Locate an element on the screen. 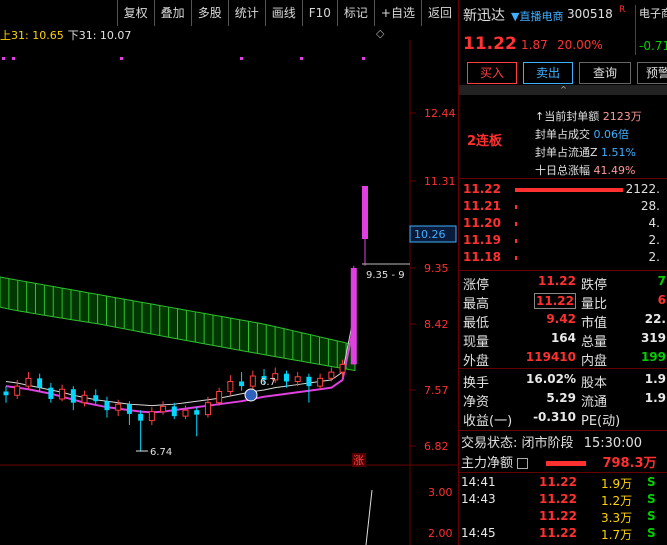 The image size is (667, 545). quote-label: 总量 is located at coordinates (594, 342).